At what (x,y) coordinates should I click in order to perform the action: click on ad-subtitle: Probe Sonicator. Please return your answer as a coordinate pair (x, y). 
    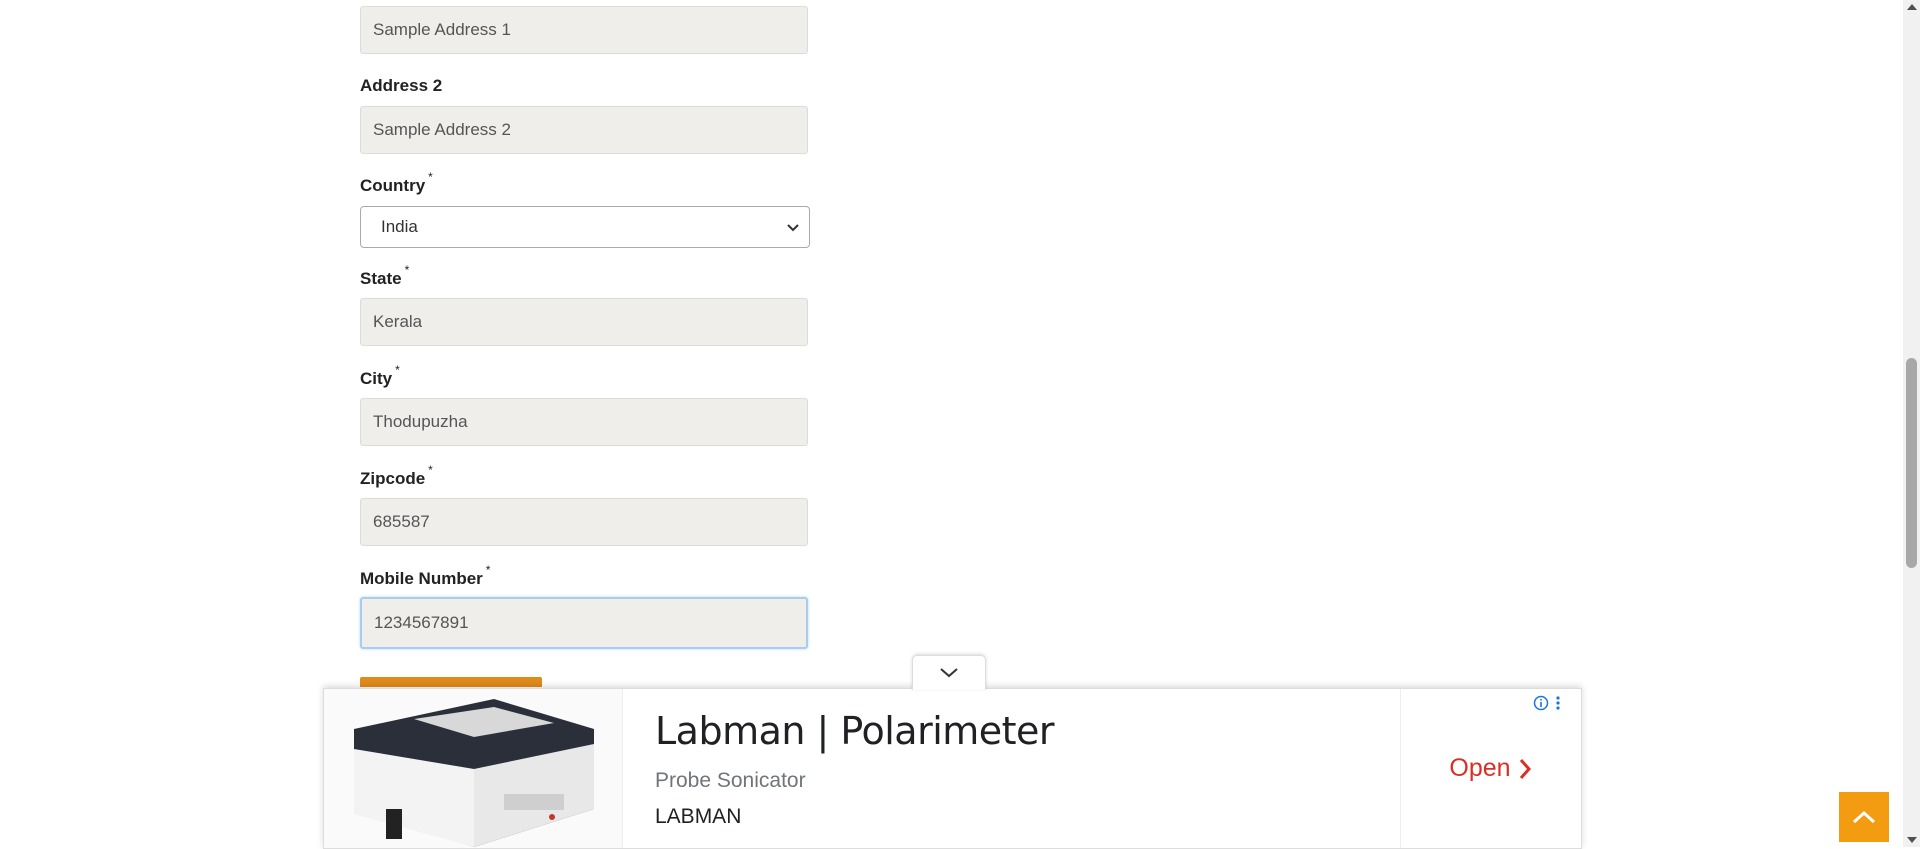
    Looking at the image, I should click on (730, 780).